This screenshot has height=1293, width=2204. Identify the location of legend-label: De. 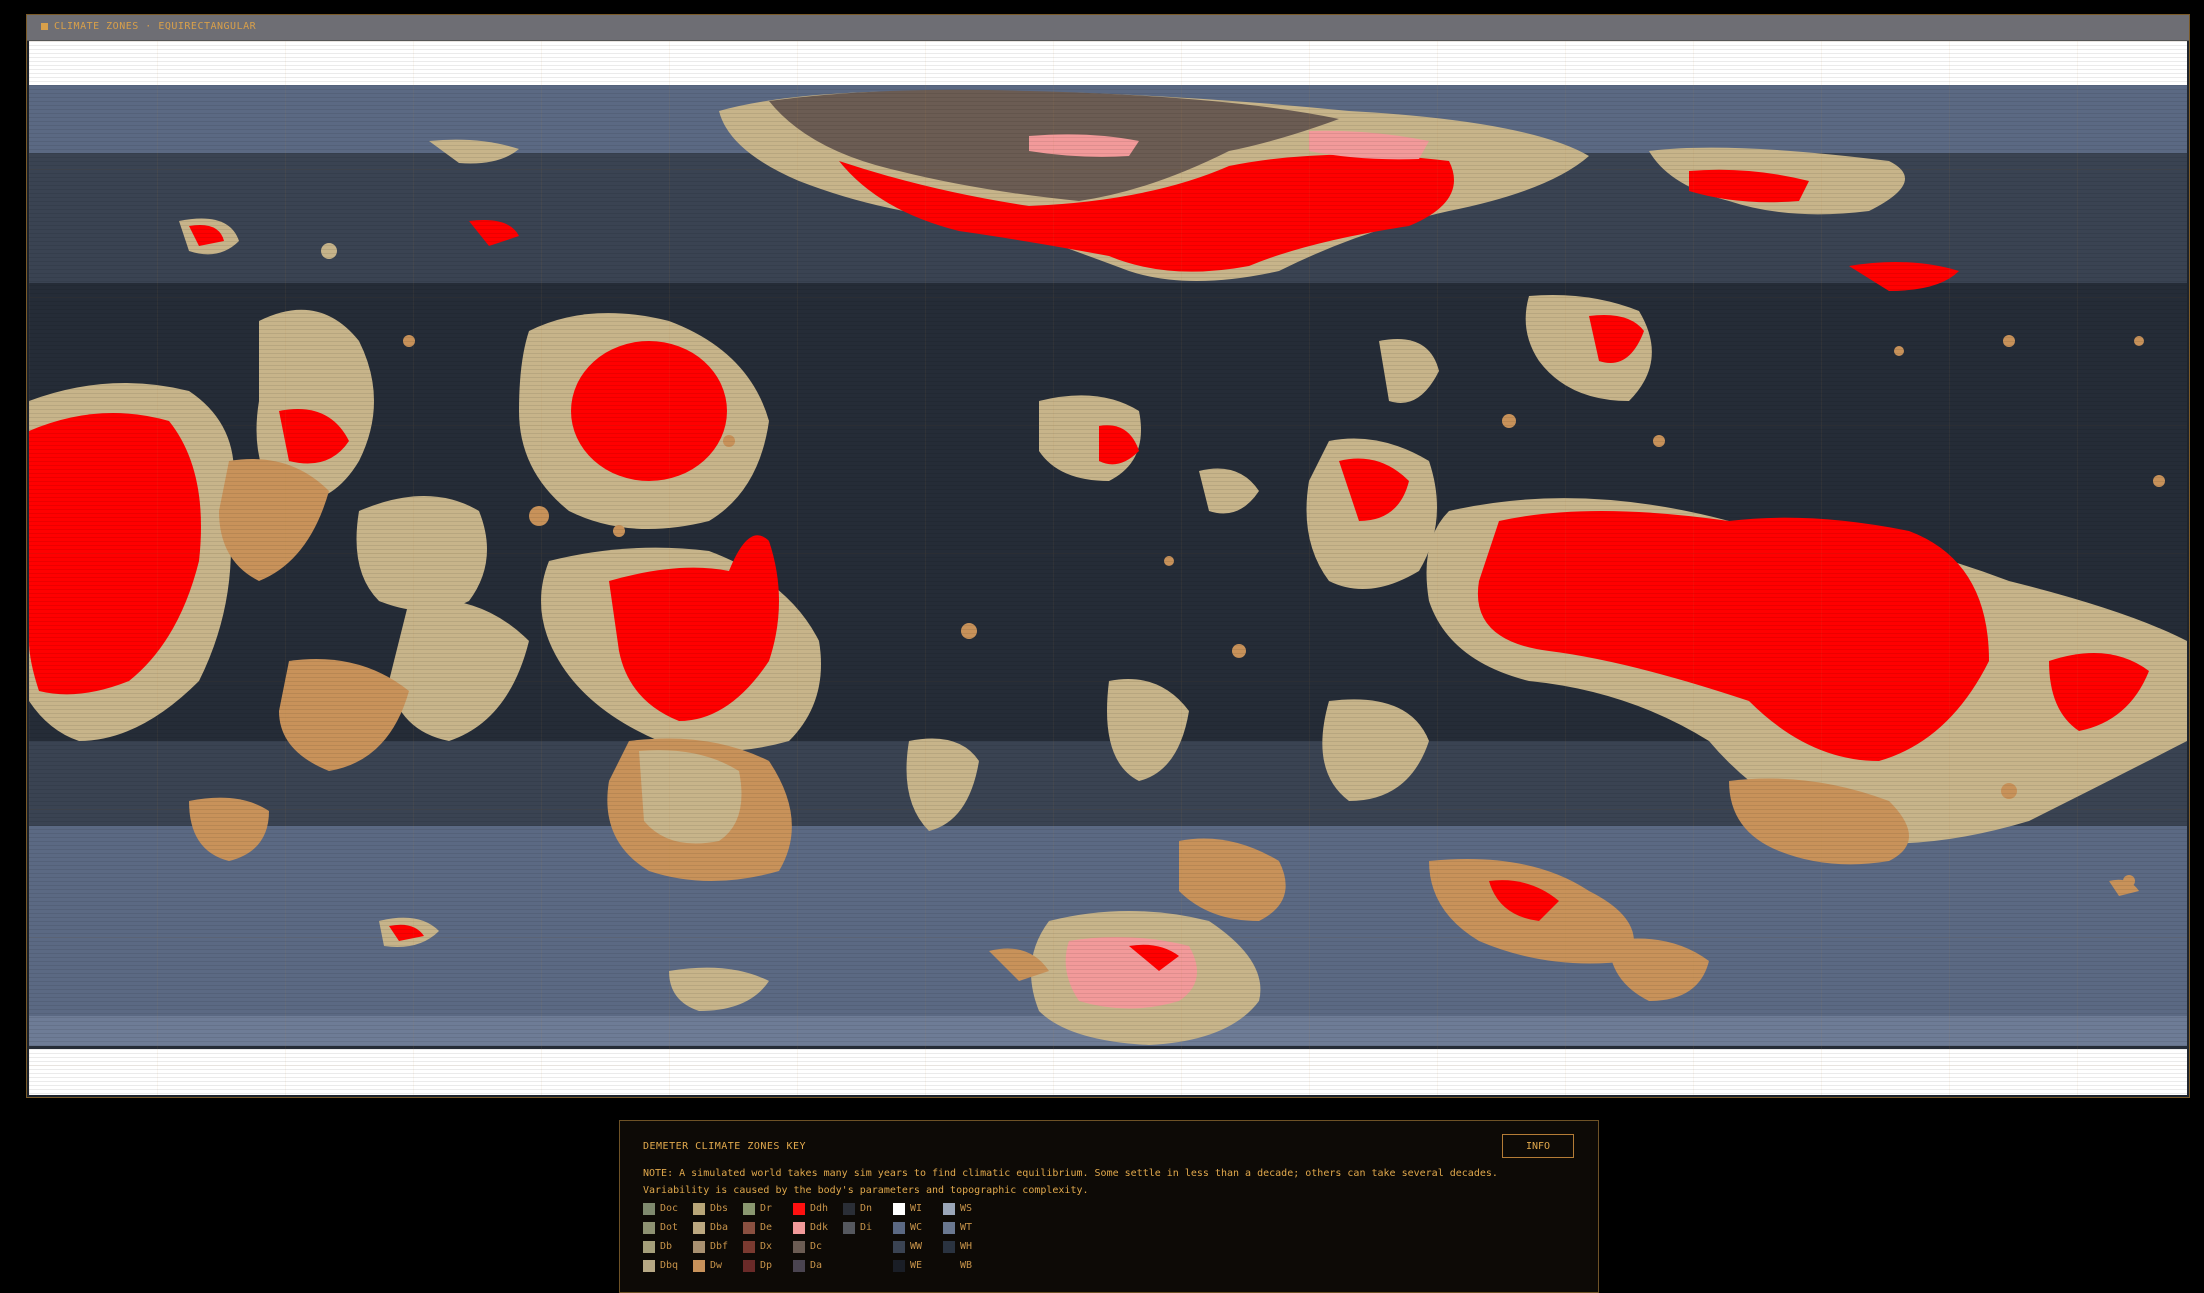
(766, 1227).